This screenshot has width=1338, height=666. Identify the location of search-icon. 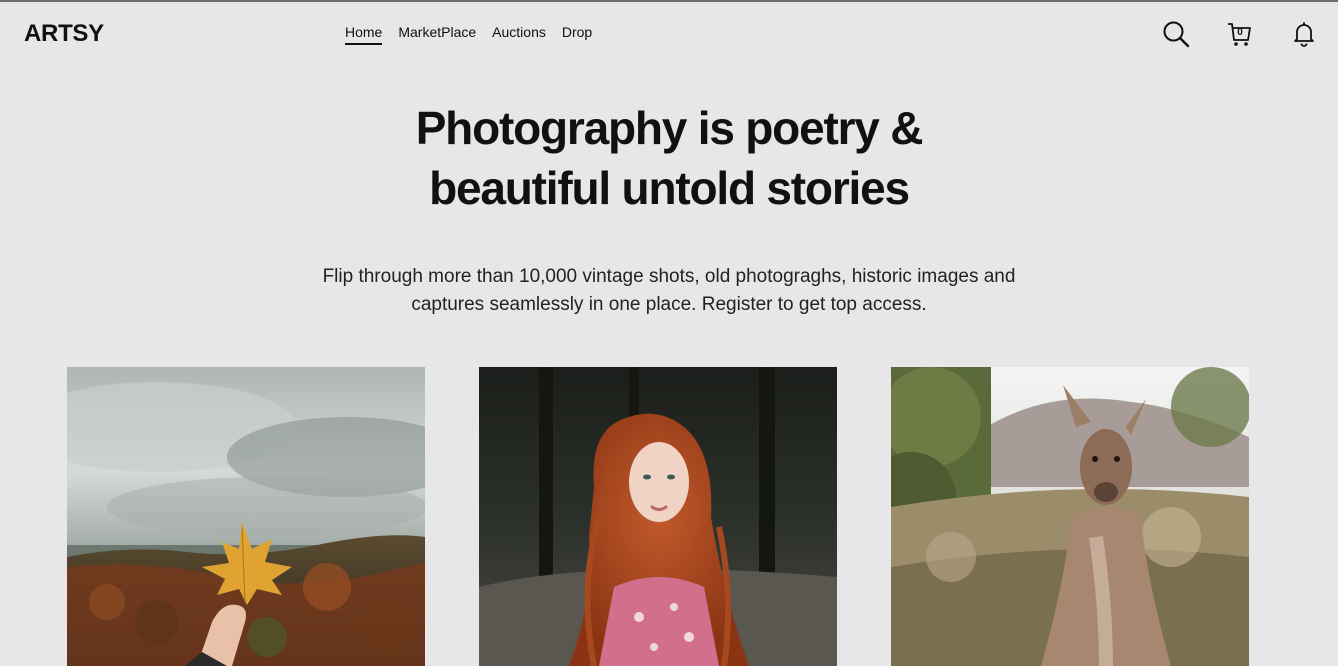
(1176, 34).